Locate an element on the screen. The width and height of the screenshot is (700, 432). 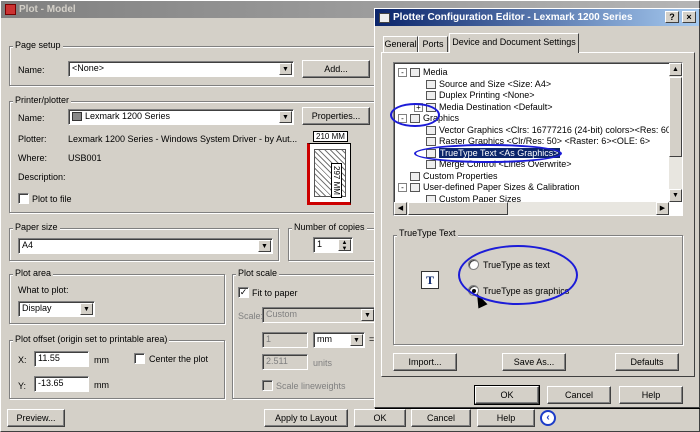
center-plot-label: Center the plot is located at coordinates (179, 359).